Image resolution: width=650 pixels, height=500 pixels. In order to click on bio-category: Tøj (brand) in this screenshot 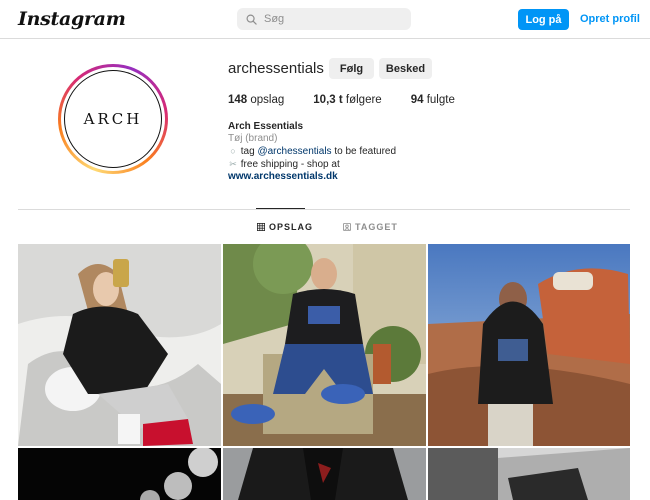, I will do `click(253, 138)`.